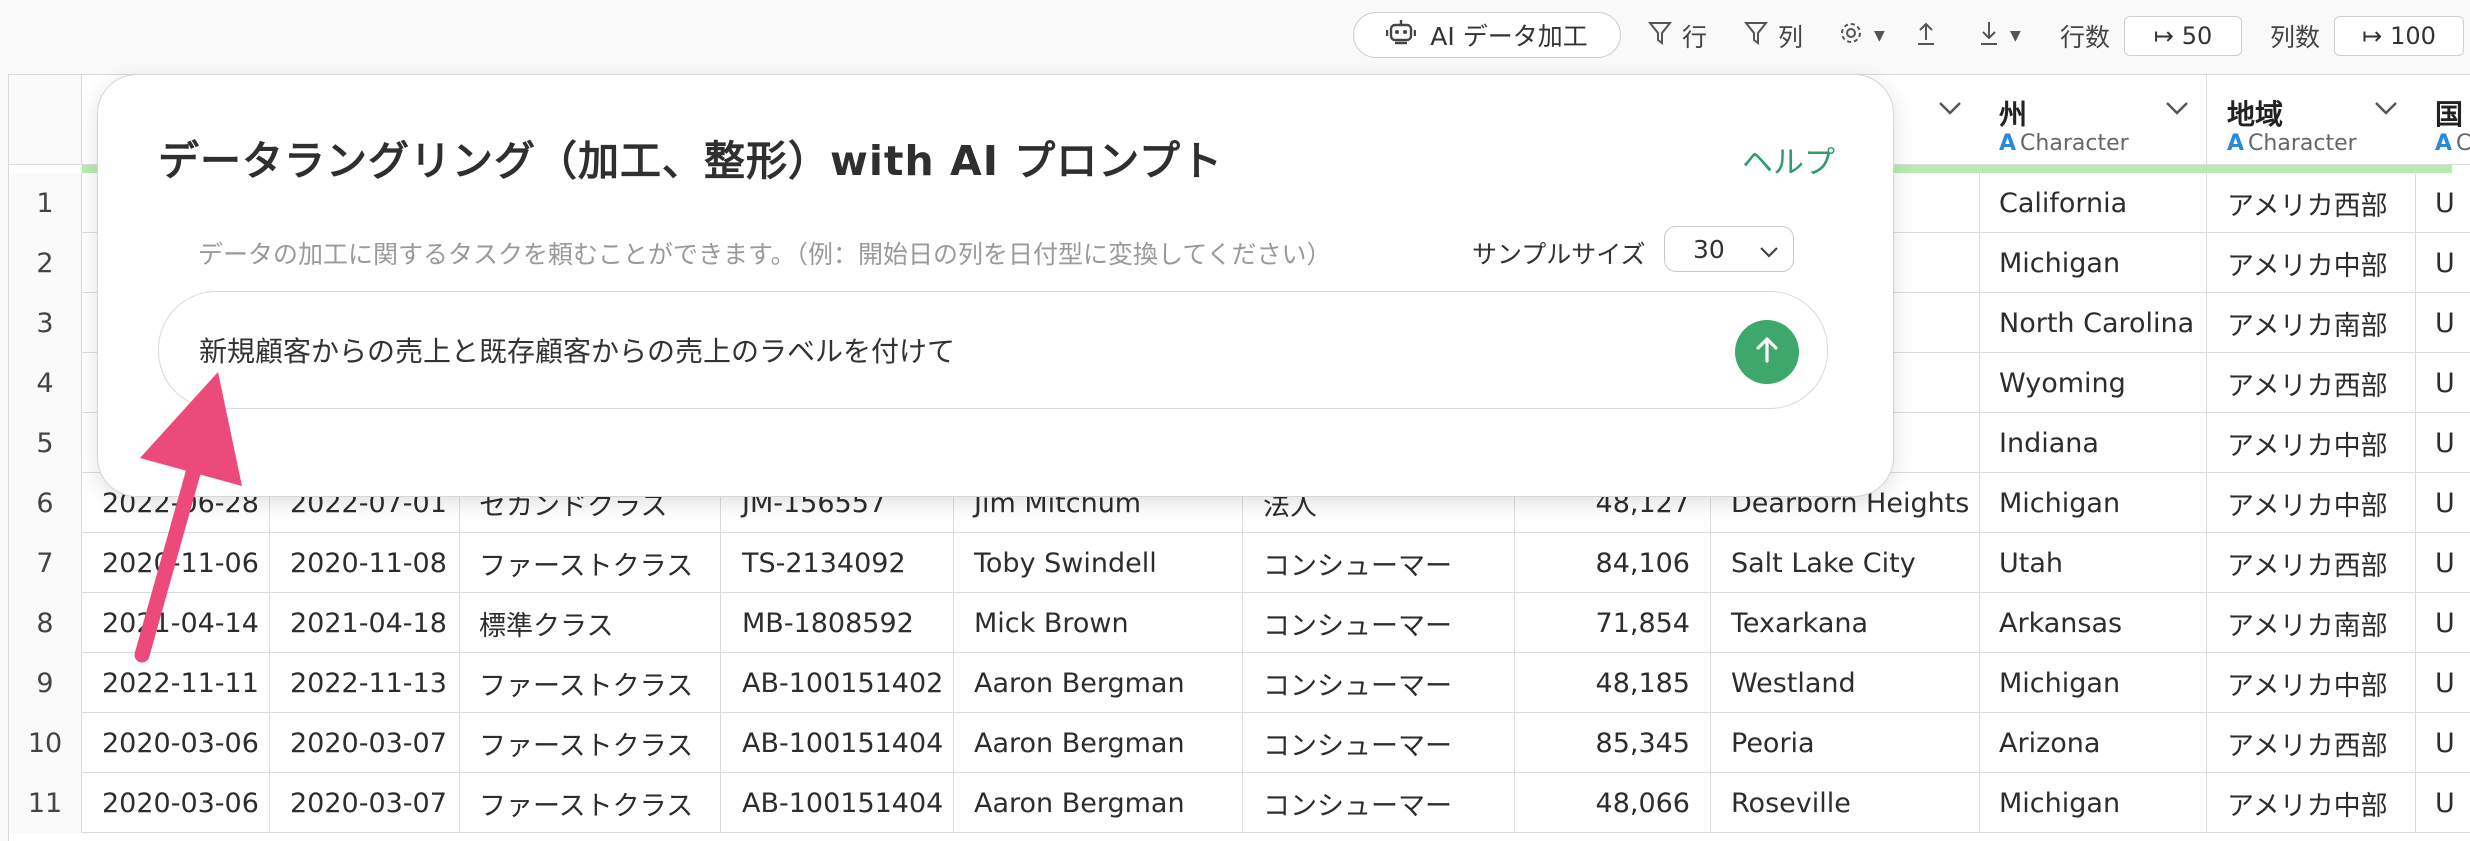 Image resolution: width=2470 pixels, height=841 pixels. I want to click on robot-icon, so click(1401, 35).